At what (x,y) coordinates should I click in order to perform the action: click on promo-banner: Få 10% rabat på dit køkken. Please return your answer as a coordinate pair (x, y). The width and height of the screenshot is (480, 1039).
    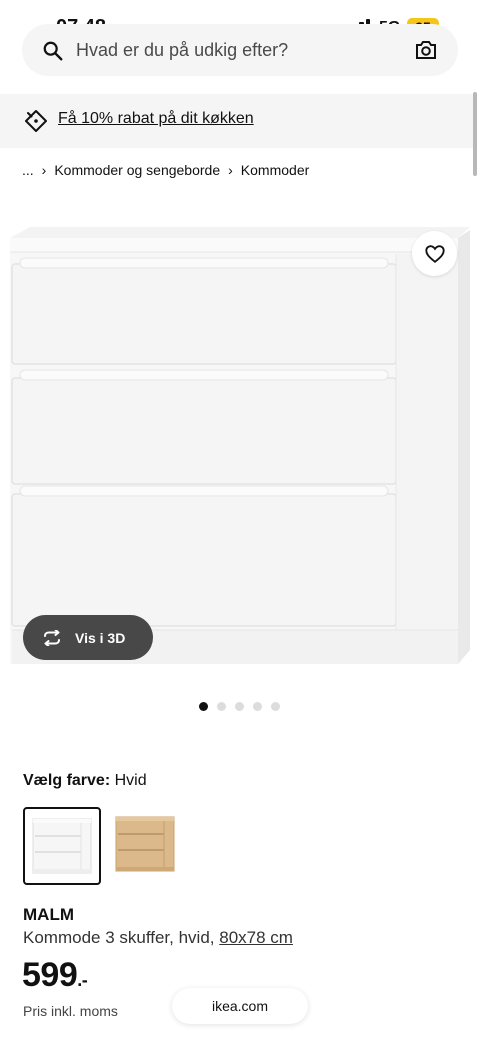
    Looking at the image, I should click on (238, 121).